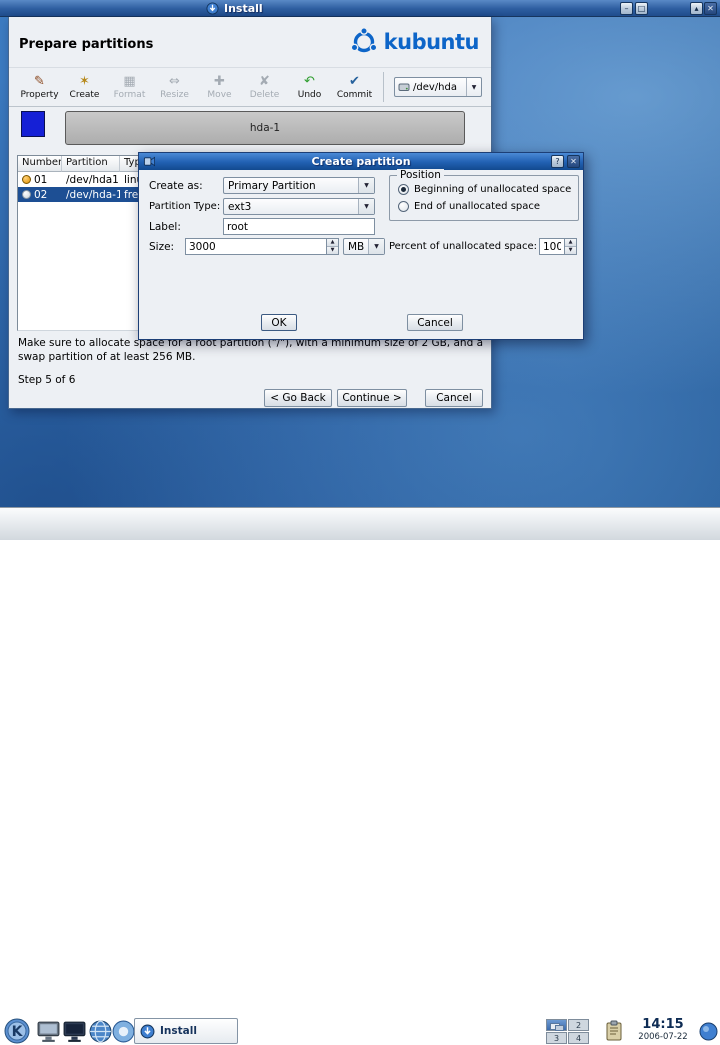  I want to click on move-icon: ✚, so click(219, 81).